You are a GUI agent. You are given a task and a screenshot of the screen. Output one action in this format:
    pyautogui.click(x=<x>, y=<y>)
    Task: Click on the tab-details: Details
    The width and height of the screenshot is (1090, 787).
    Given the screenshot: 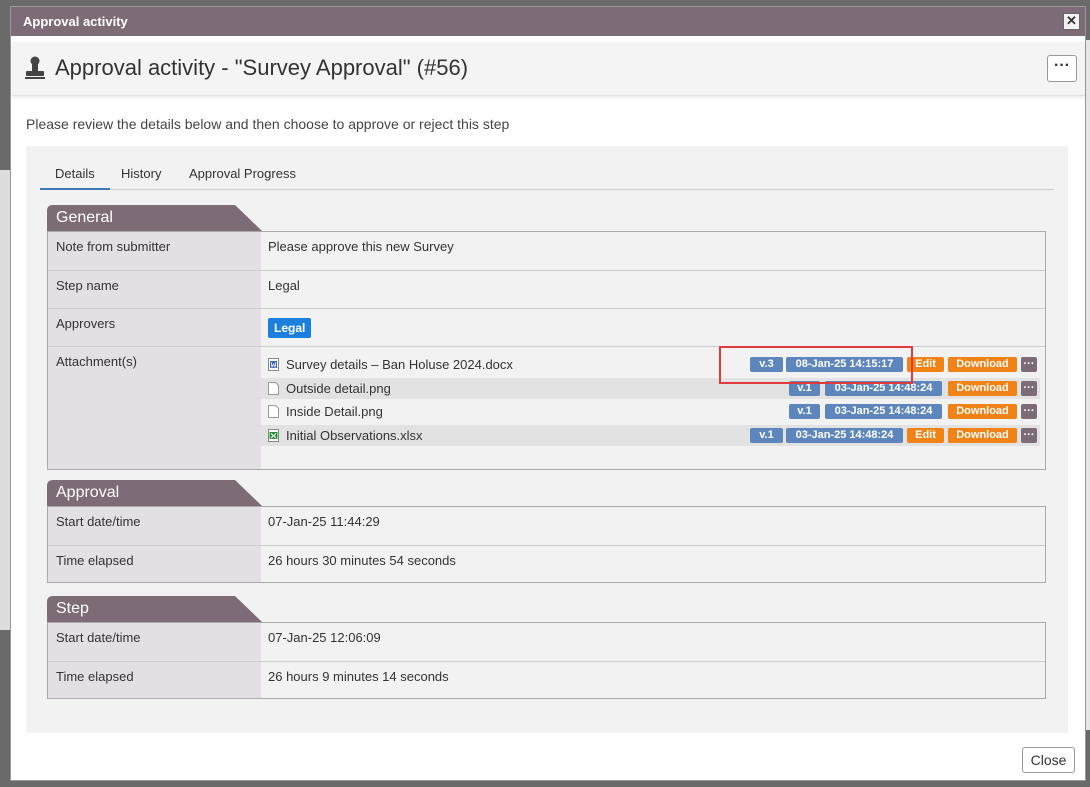 What is the action you would take?
    pyautogui.click(x=75, y=178)
    